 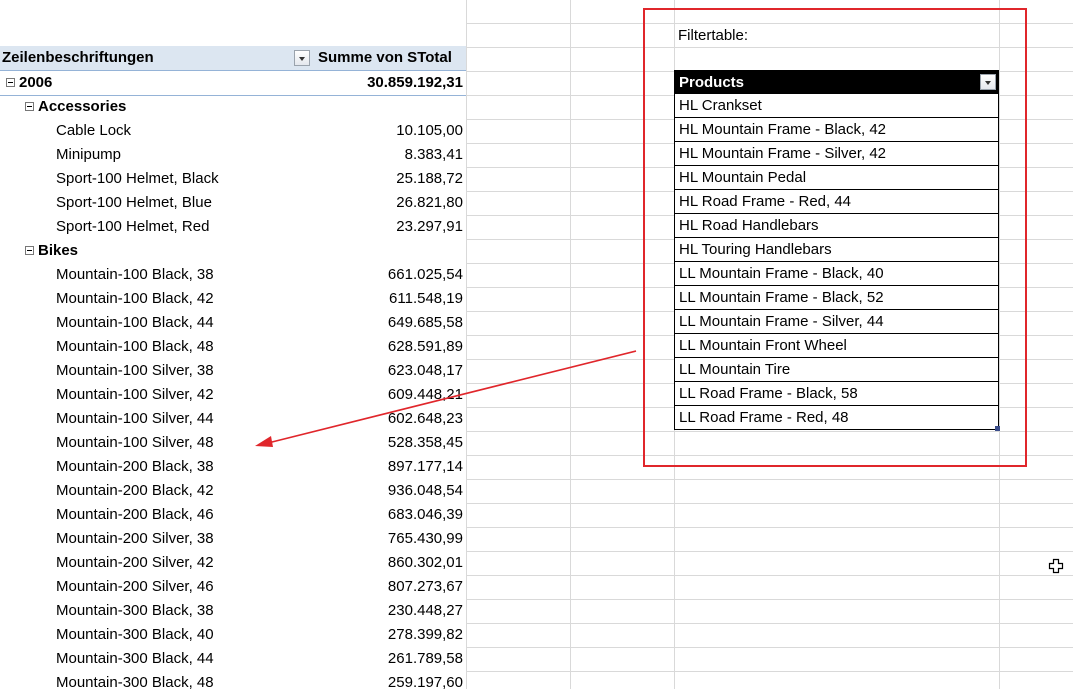 What do you see at coordinates (836, 202) in the screenshot?
I see `filter-table-row: HL Road Frame - Red, 44` at bounding box center [836, 202].